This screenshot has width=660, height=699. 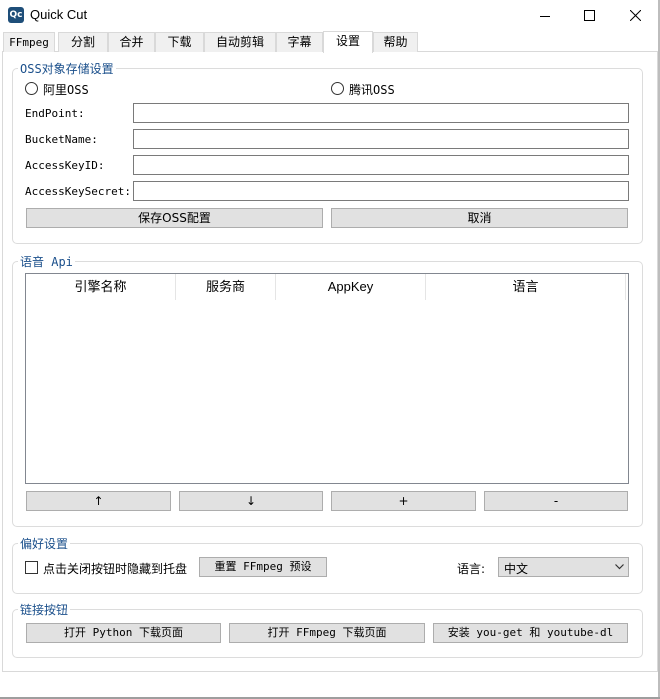 What do you see at coordinates (123, 633) in the screenshot?
I see `open-python-download-button: 打开 Python 下载页面` at bounding box center [123, 633].